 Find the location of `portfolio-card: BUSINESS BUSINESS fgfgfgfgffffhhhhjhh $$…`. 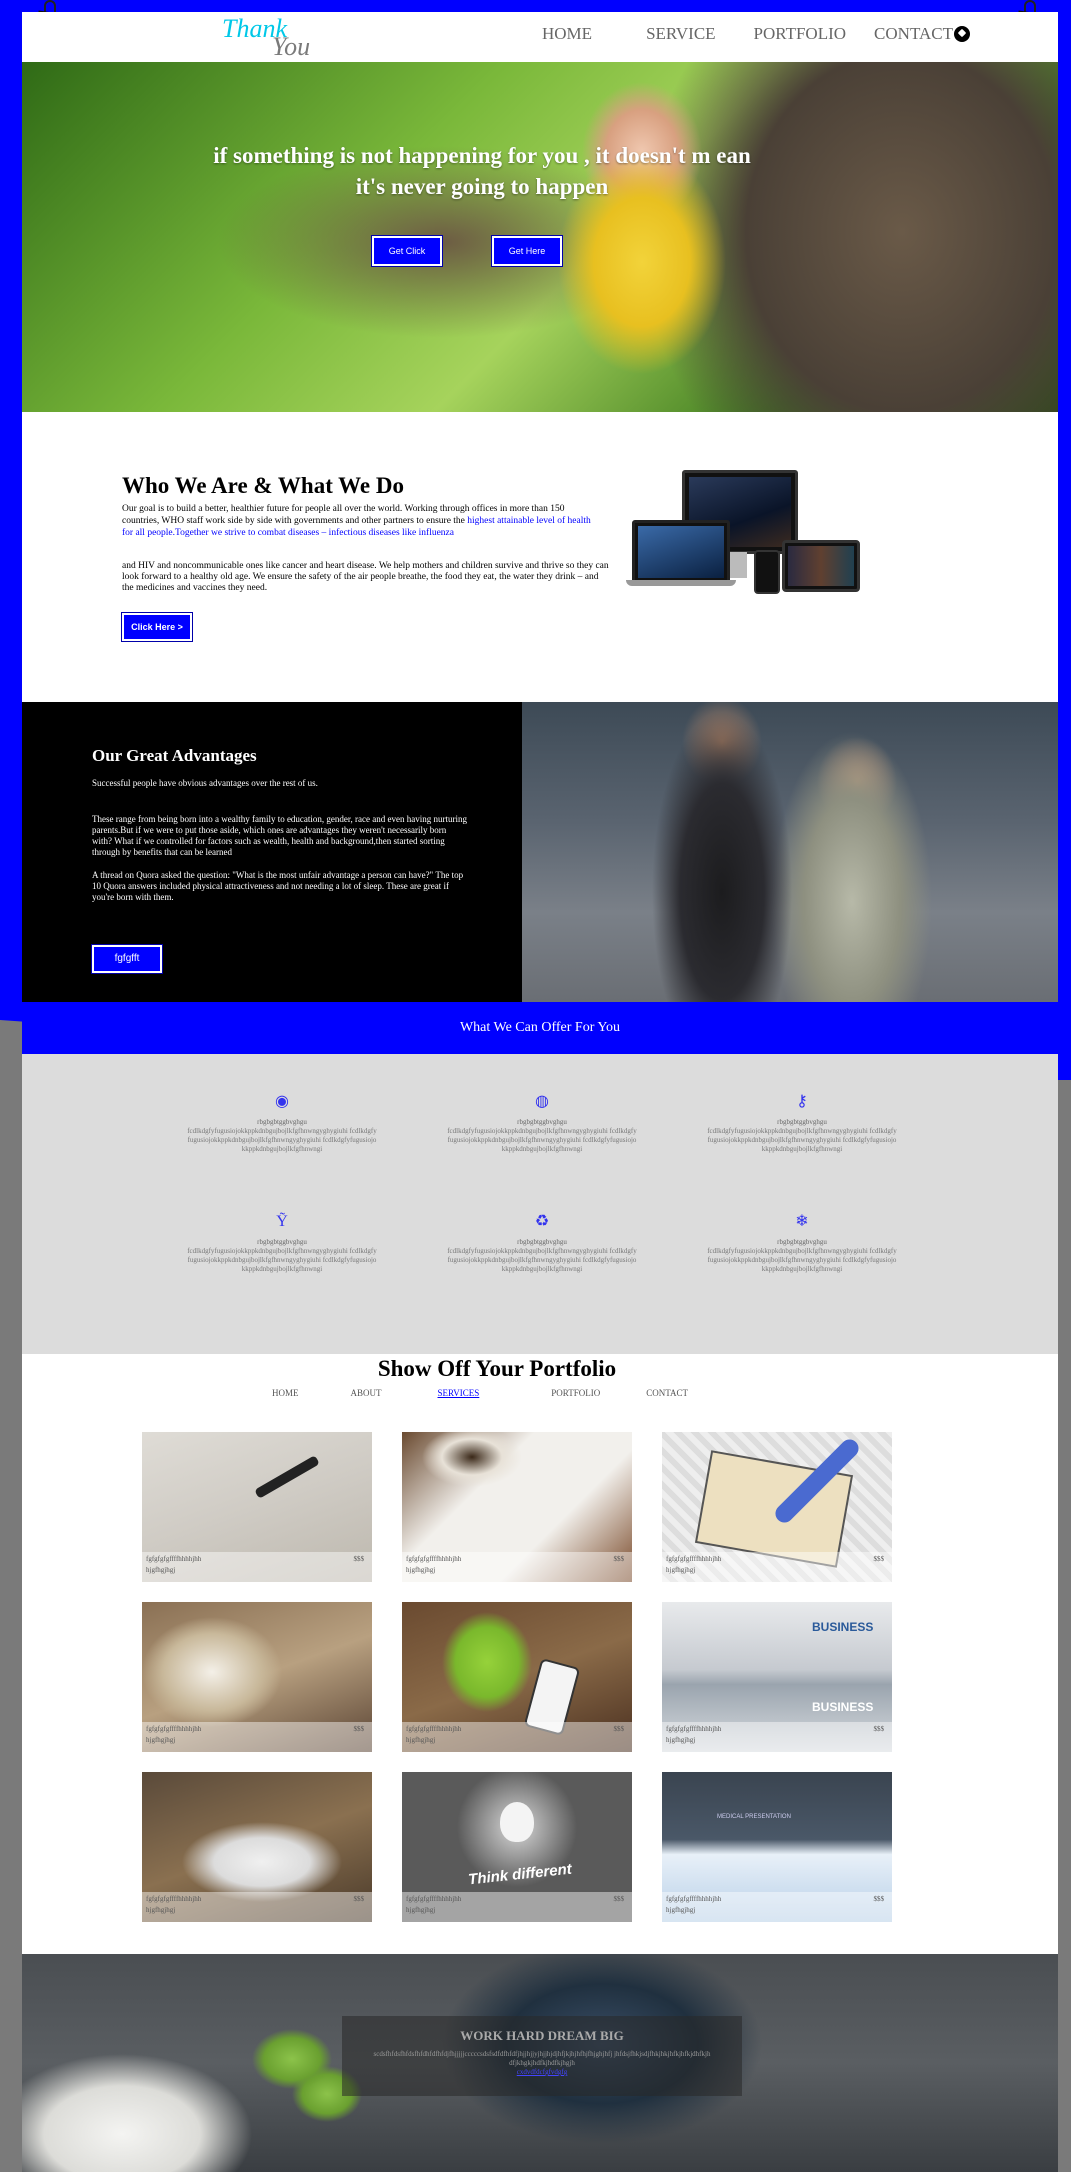

portfolio-card: BUSINESS BUSINESS fgfgfgfgffffhhhhjhh $$… is located at coordinates (777, 1677).